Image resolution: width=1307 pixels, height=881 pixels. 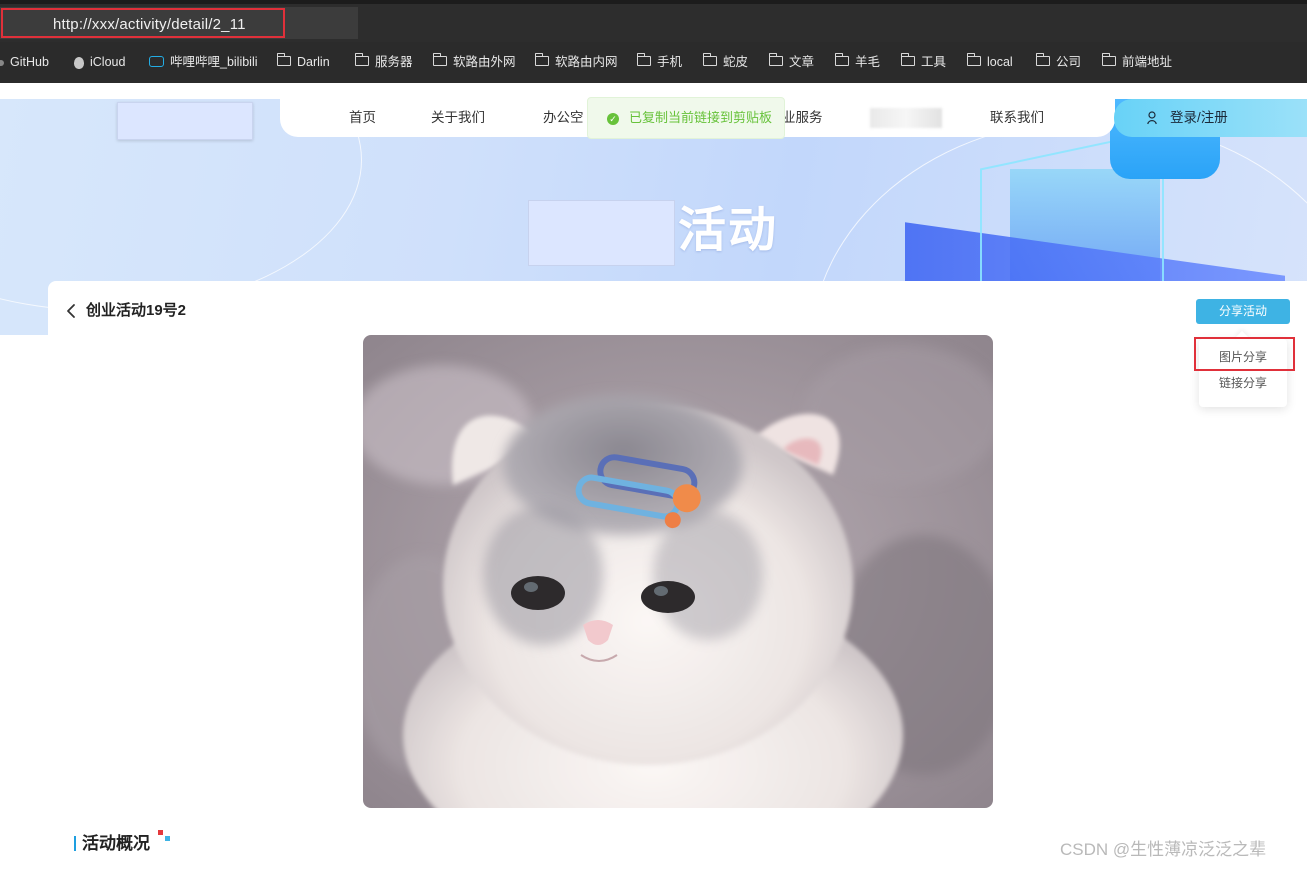 What do you see at coordinates (75, 843) in the screenshot?
I see `section-accent-bar` at bounding box center [75, 843].